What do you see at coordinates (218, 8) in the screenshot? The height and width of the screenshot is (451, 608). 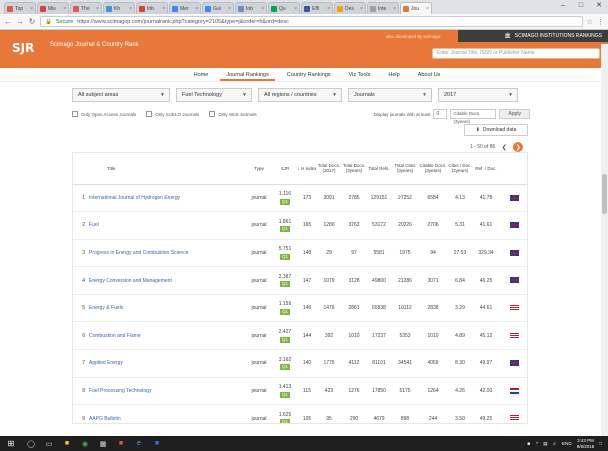 I see `browser-tab: Gui ×` at bounding box center [218, 8].